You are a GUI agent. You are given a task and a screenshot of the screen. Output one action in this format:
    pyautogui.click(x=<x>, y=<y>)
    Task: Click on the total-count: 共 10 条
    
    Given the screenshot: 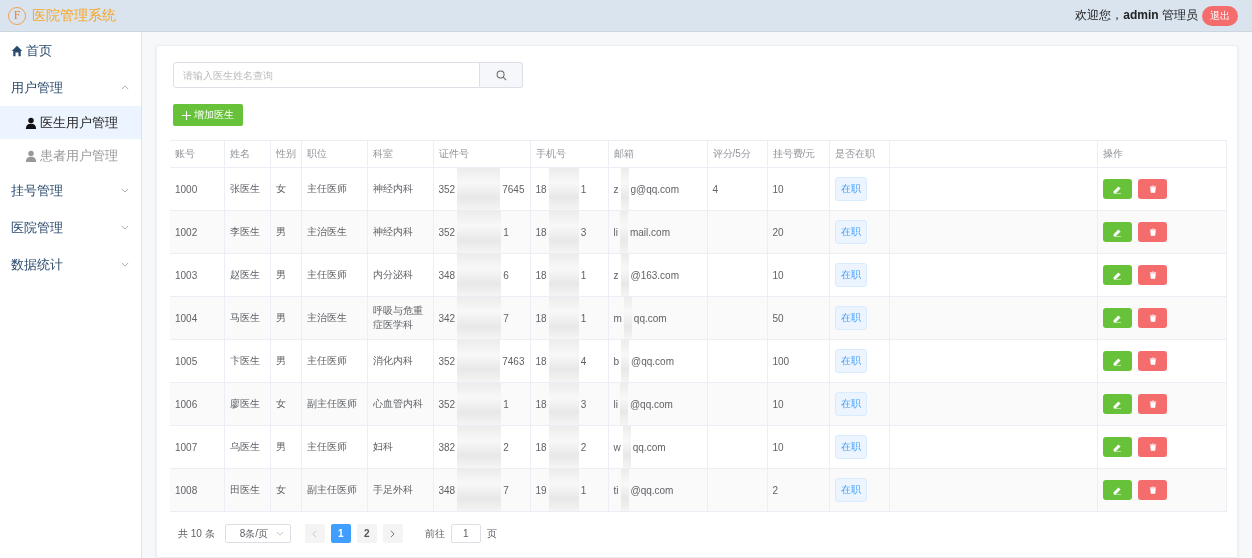 What is the action you would take?
    pyautogui.click(x=196, y=533)
    